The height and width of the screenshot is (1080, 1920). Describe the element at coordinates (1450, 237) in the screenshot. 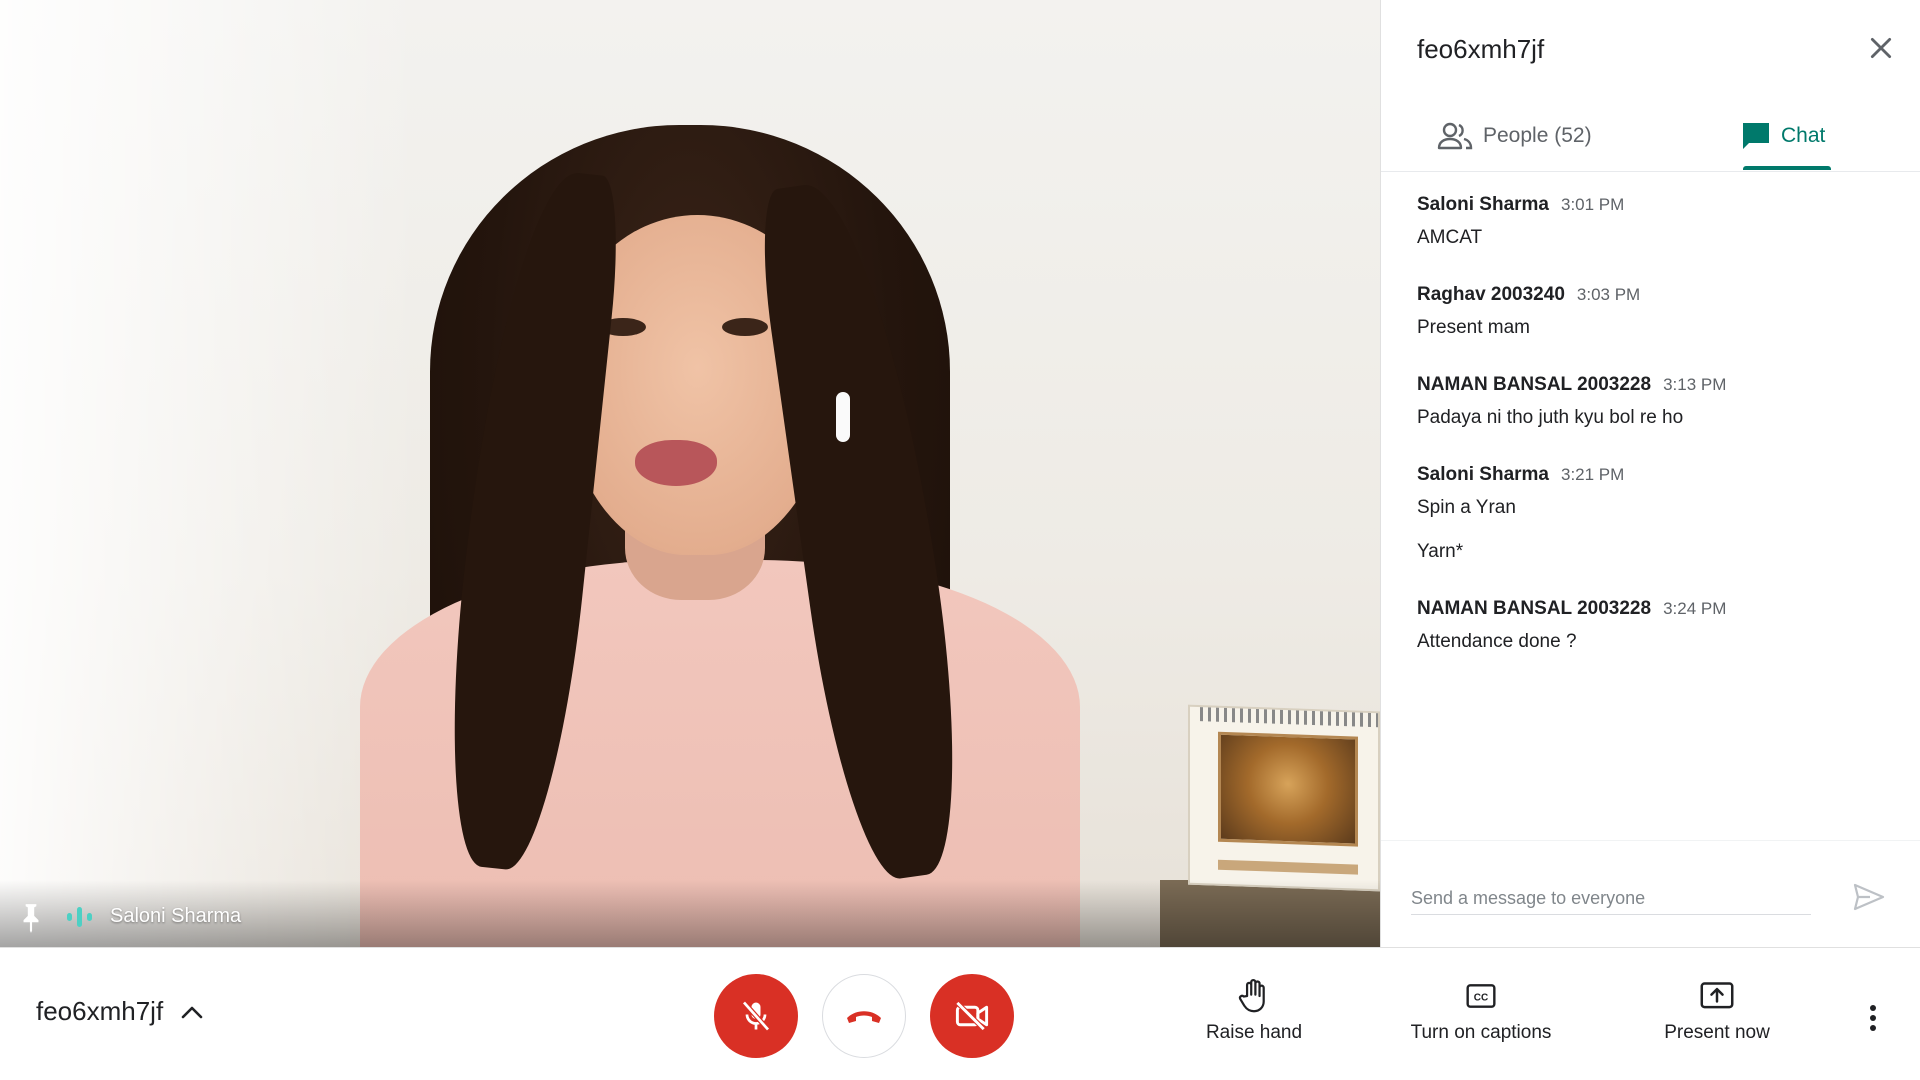

I see `message-text: AMCAT` at that location.